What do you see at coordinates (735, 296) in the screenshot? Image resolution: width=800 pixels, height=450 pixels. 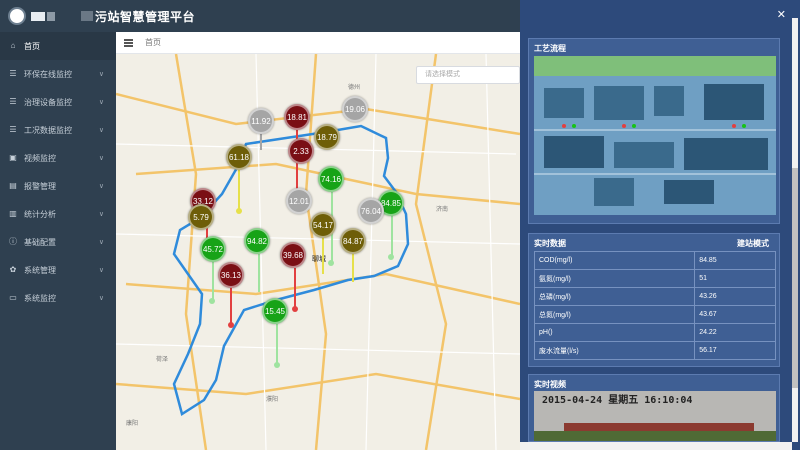 I see `row-value: 43.26` at bounding box center [735, 296].